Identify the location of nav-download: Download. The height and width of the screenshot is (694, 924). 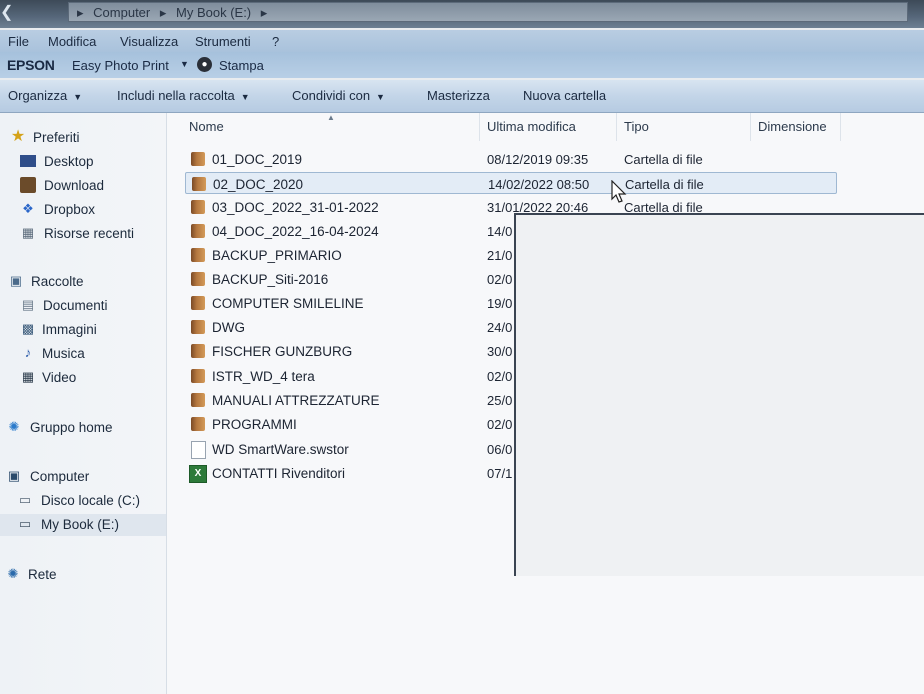
(83, 186).